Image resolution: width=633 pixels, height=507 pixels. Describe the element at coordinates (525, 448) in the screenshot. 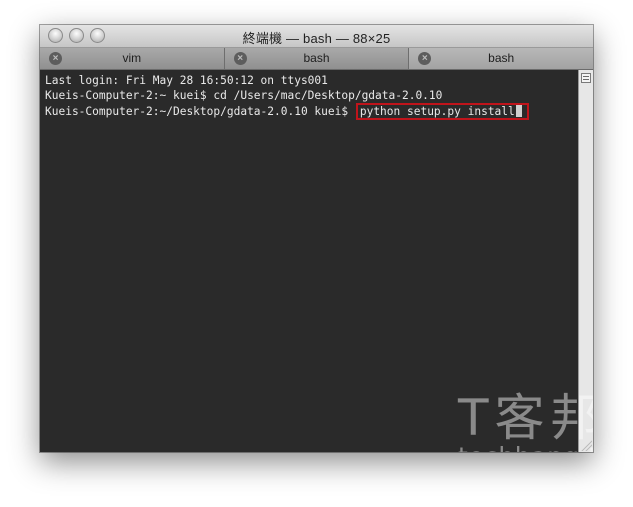

I see `watermark-logo-en: techbang.tw` at that location.